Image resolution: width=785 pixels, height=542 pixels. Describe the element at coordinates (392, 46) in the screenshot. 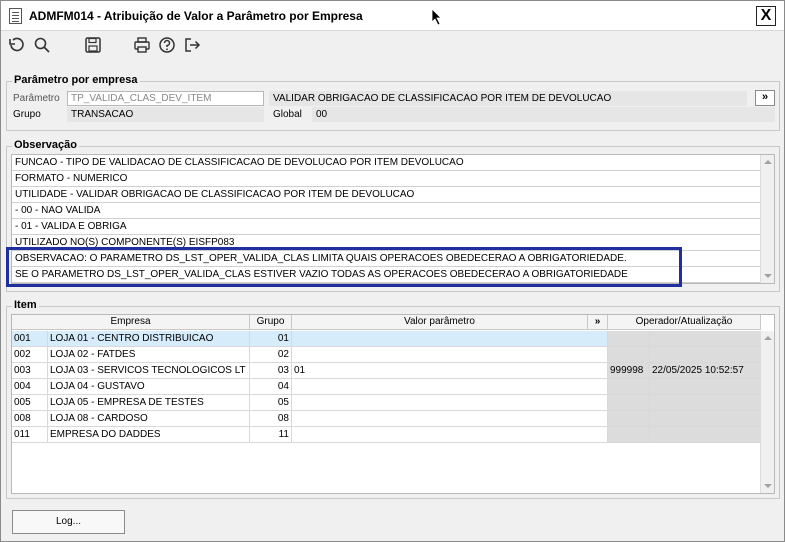

I see `toolbar` at that location.